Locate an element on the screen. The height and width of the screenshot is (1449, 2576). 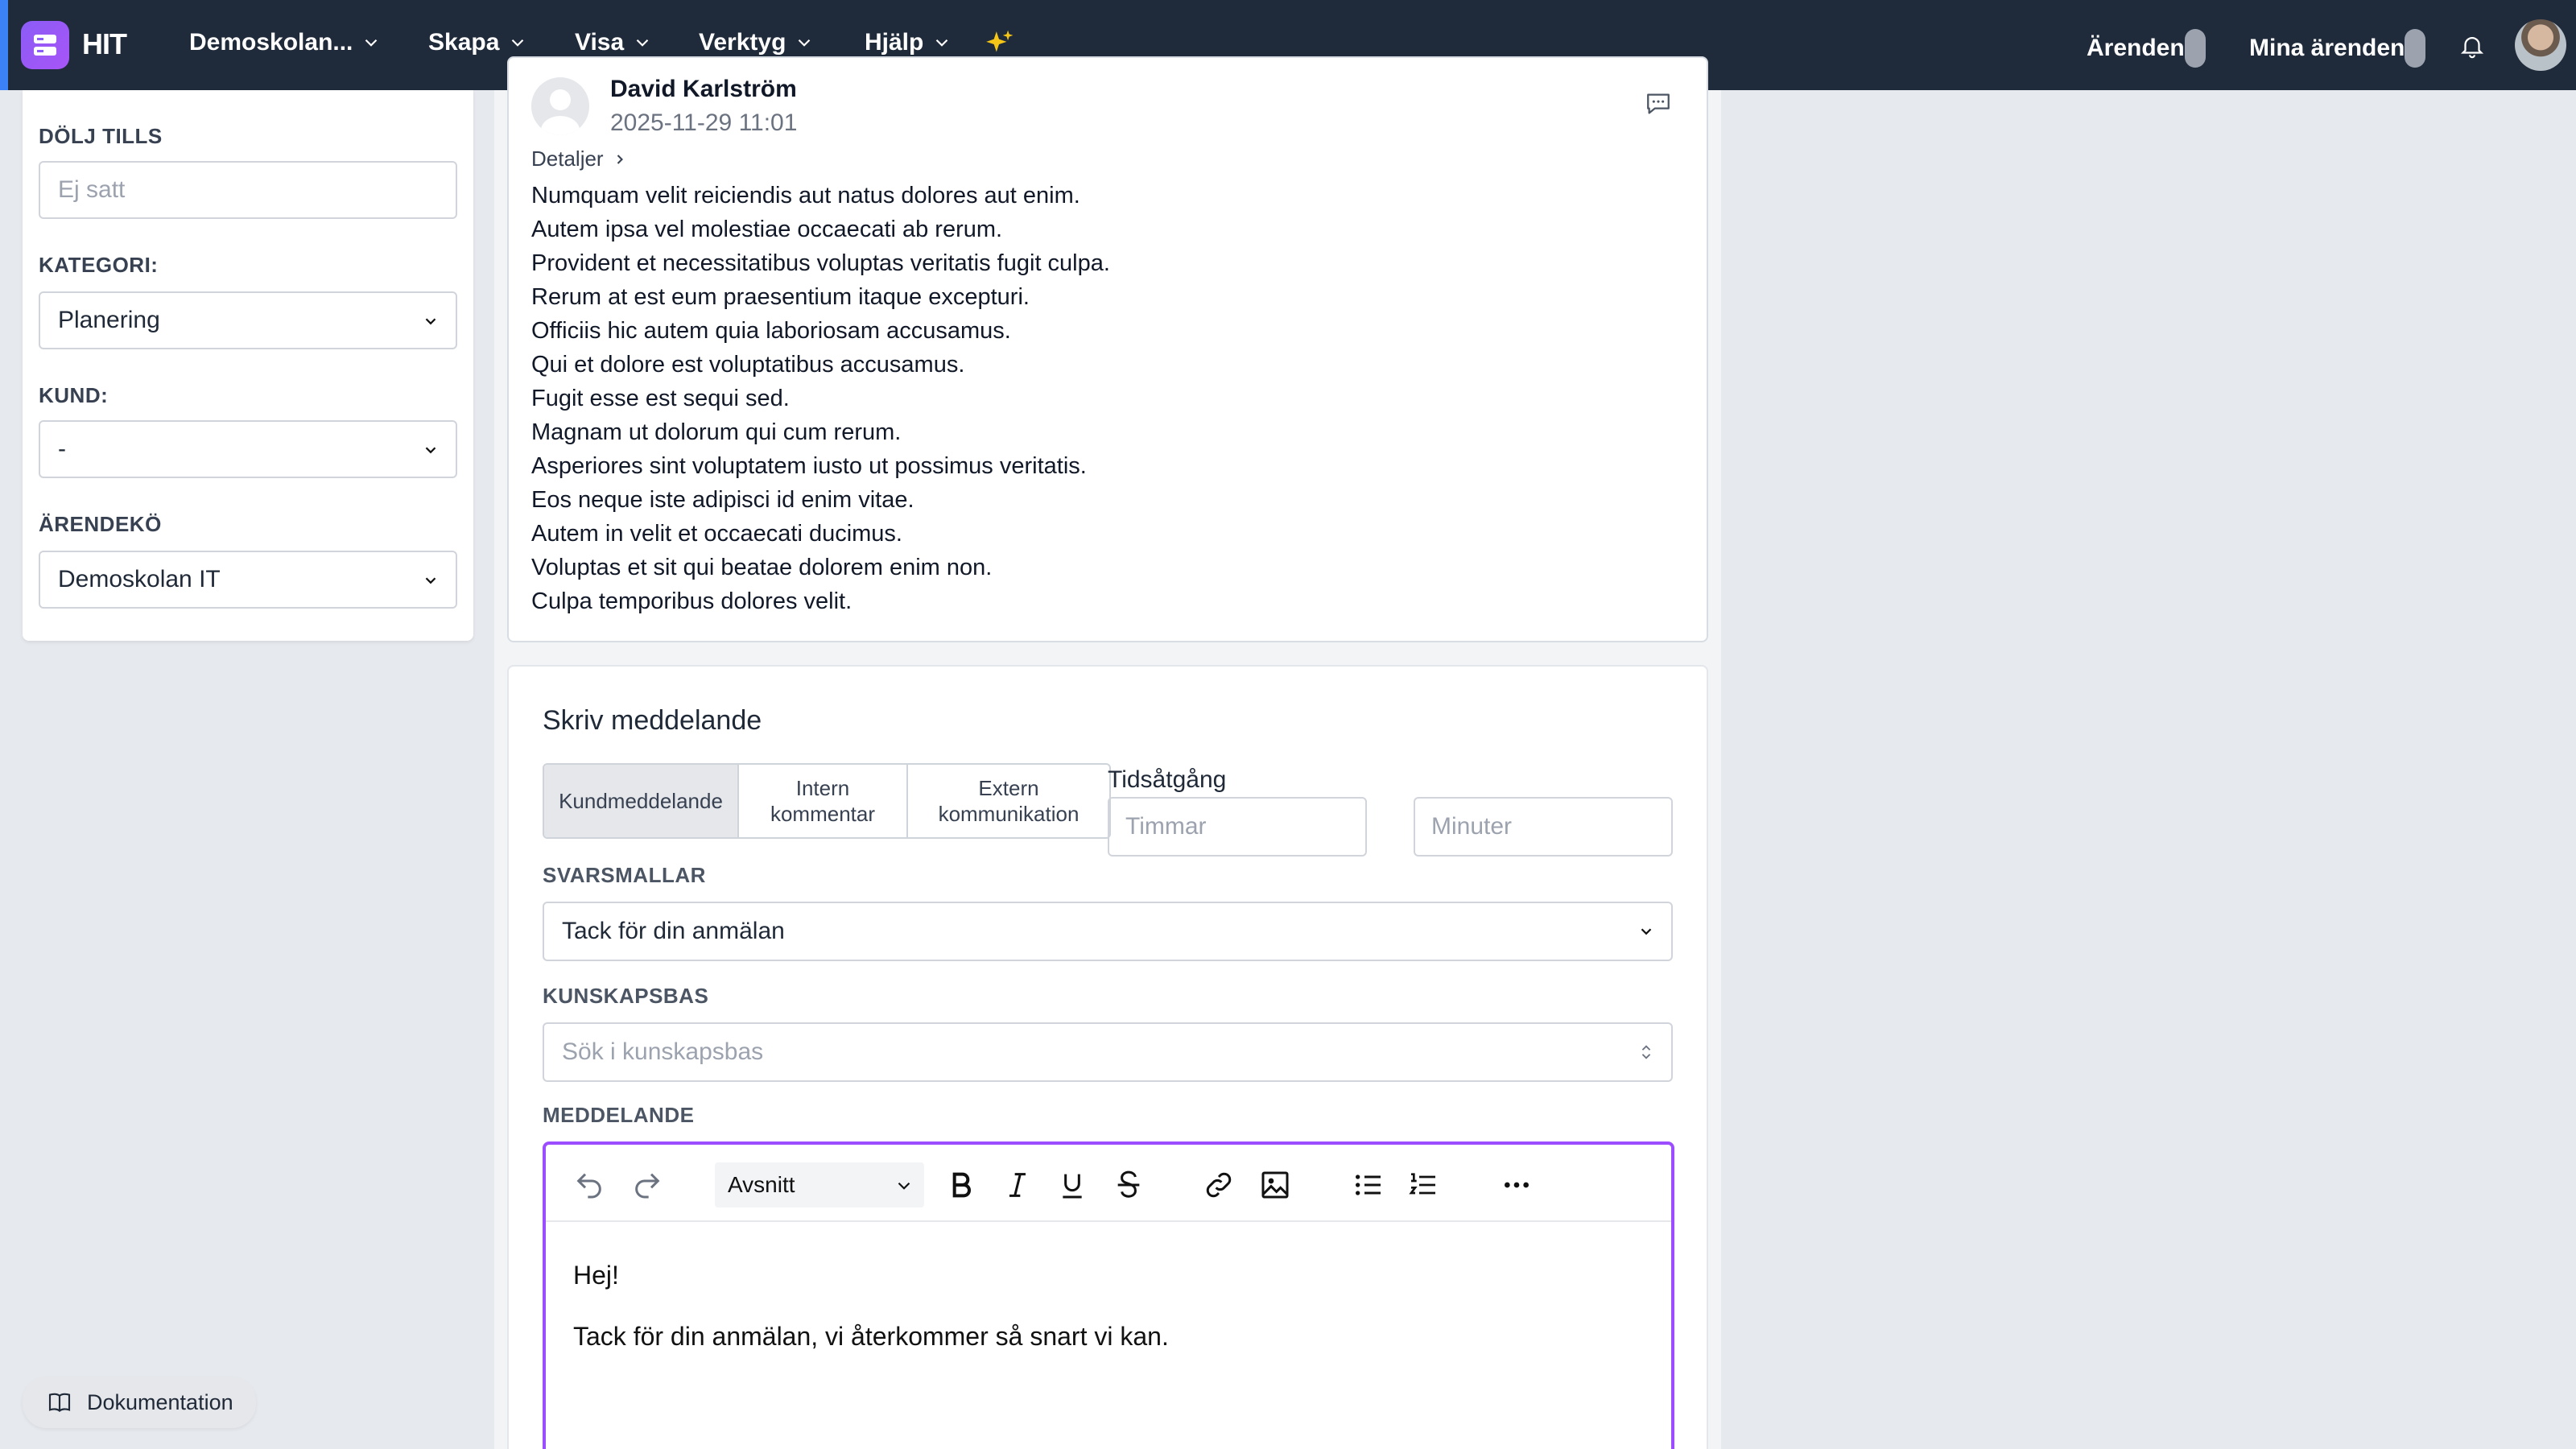
chevron-right-icon is located at coordinates (620, 159).